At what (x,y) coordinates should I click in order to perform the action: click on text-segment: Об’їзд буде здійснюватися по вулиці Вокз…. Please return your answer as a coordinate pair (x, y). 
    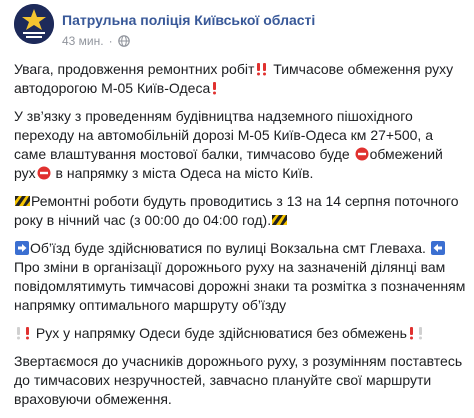
    Looking at the image, I should click on (228, 248).